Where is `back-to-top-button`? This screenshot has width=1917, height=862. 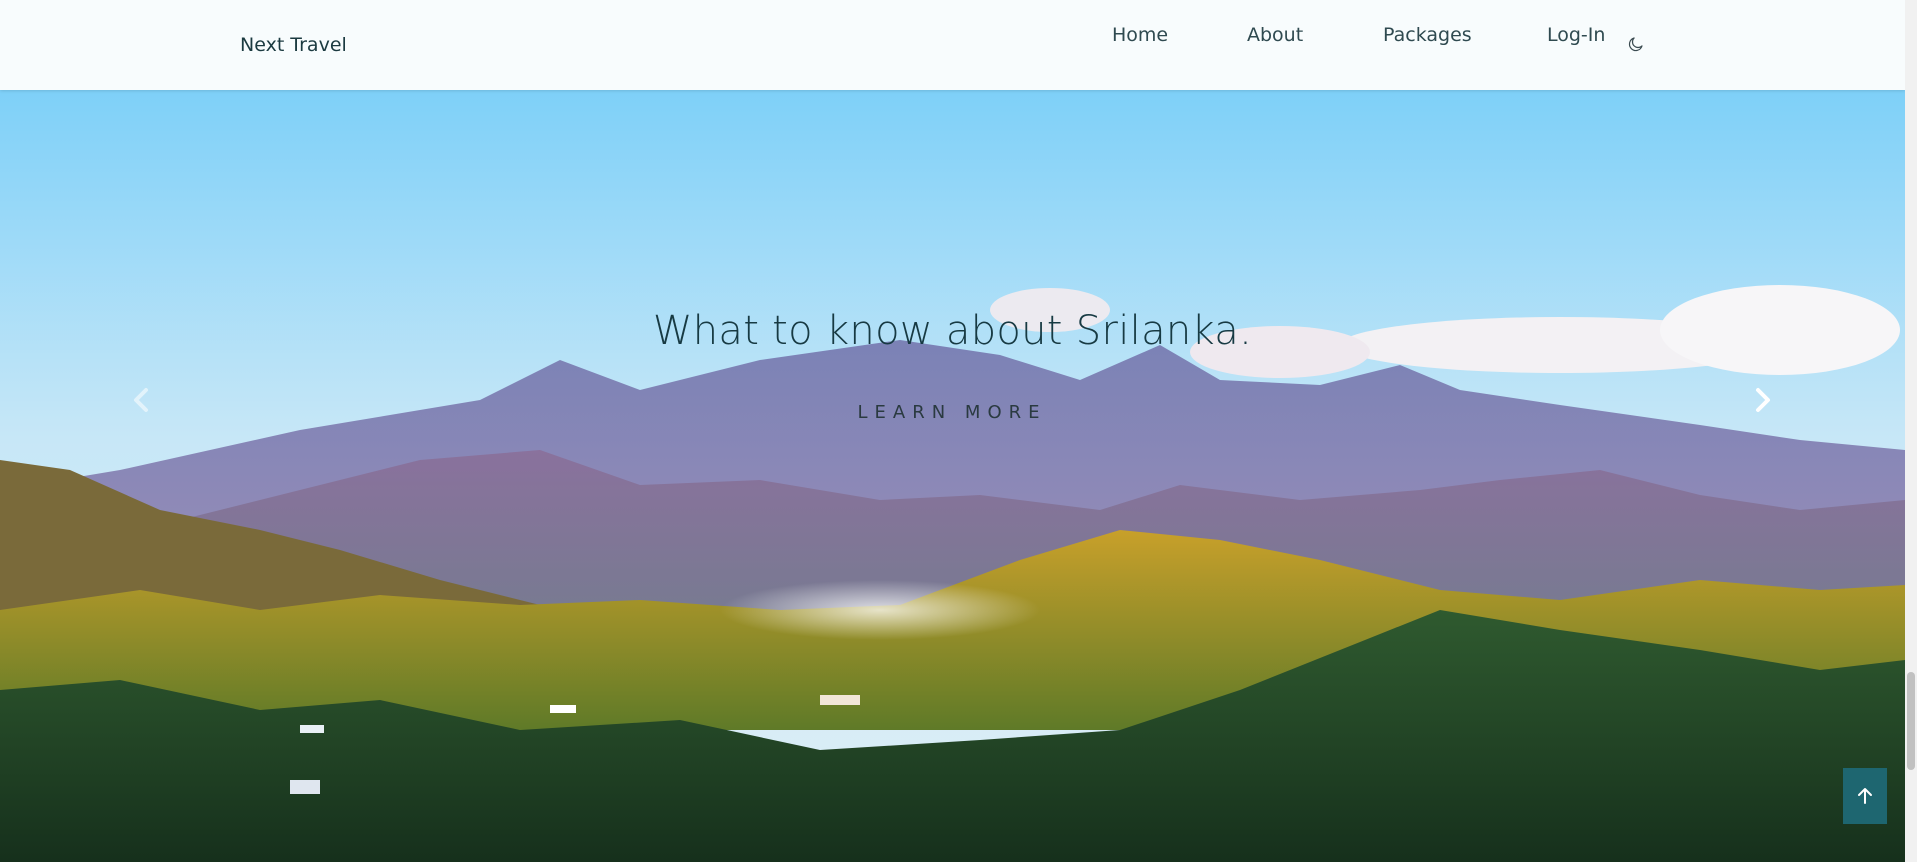
back-to-top-button is located at coordinates (1865, 796).